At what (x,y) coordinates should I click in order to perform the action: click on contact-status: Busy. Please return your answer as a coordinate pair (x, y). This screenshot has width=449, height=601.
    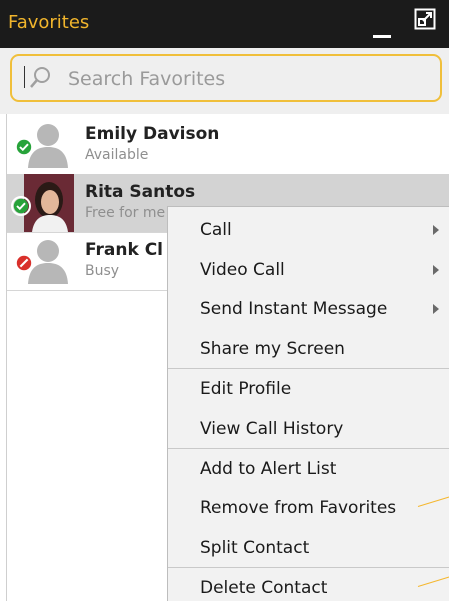
    Looking at the image, I should click on (102, 271).